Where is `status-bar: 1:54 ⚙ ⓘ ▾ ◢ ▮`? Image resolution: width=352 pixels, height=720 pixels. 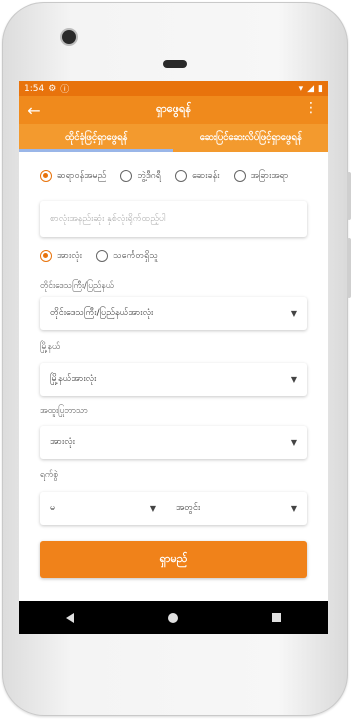
status-bar: 1:54 ⚙ ⓘ ▾ ◢ ▮ is located at coordinates (173, 88).